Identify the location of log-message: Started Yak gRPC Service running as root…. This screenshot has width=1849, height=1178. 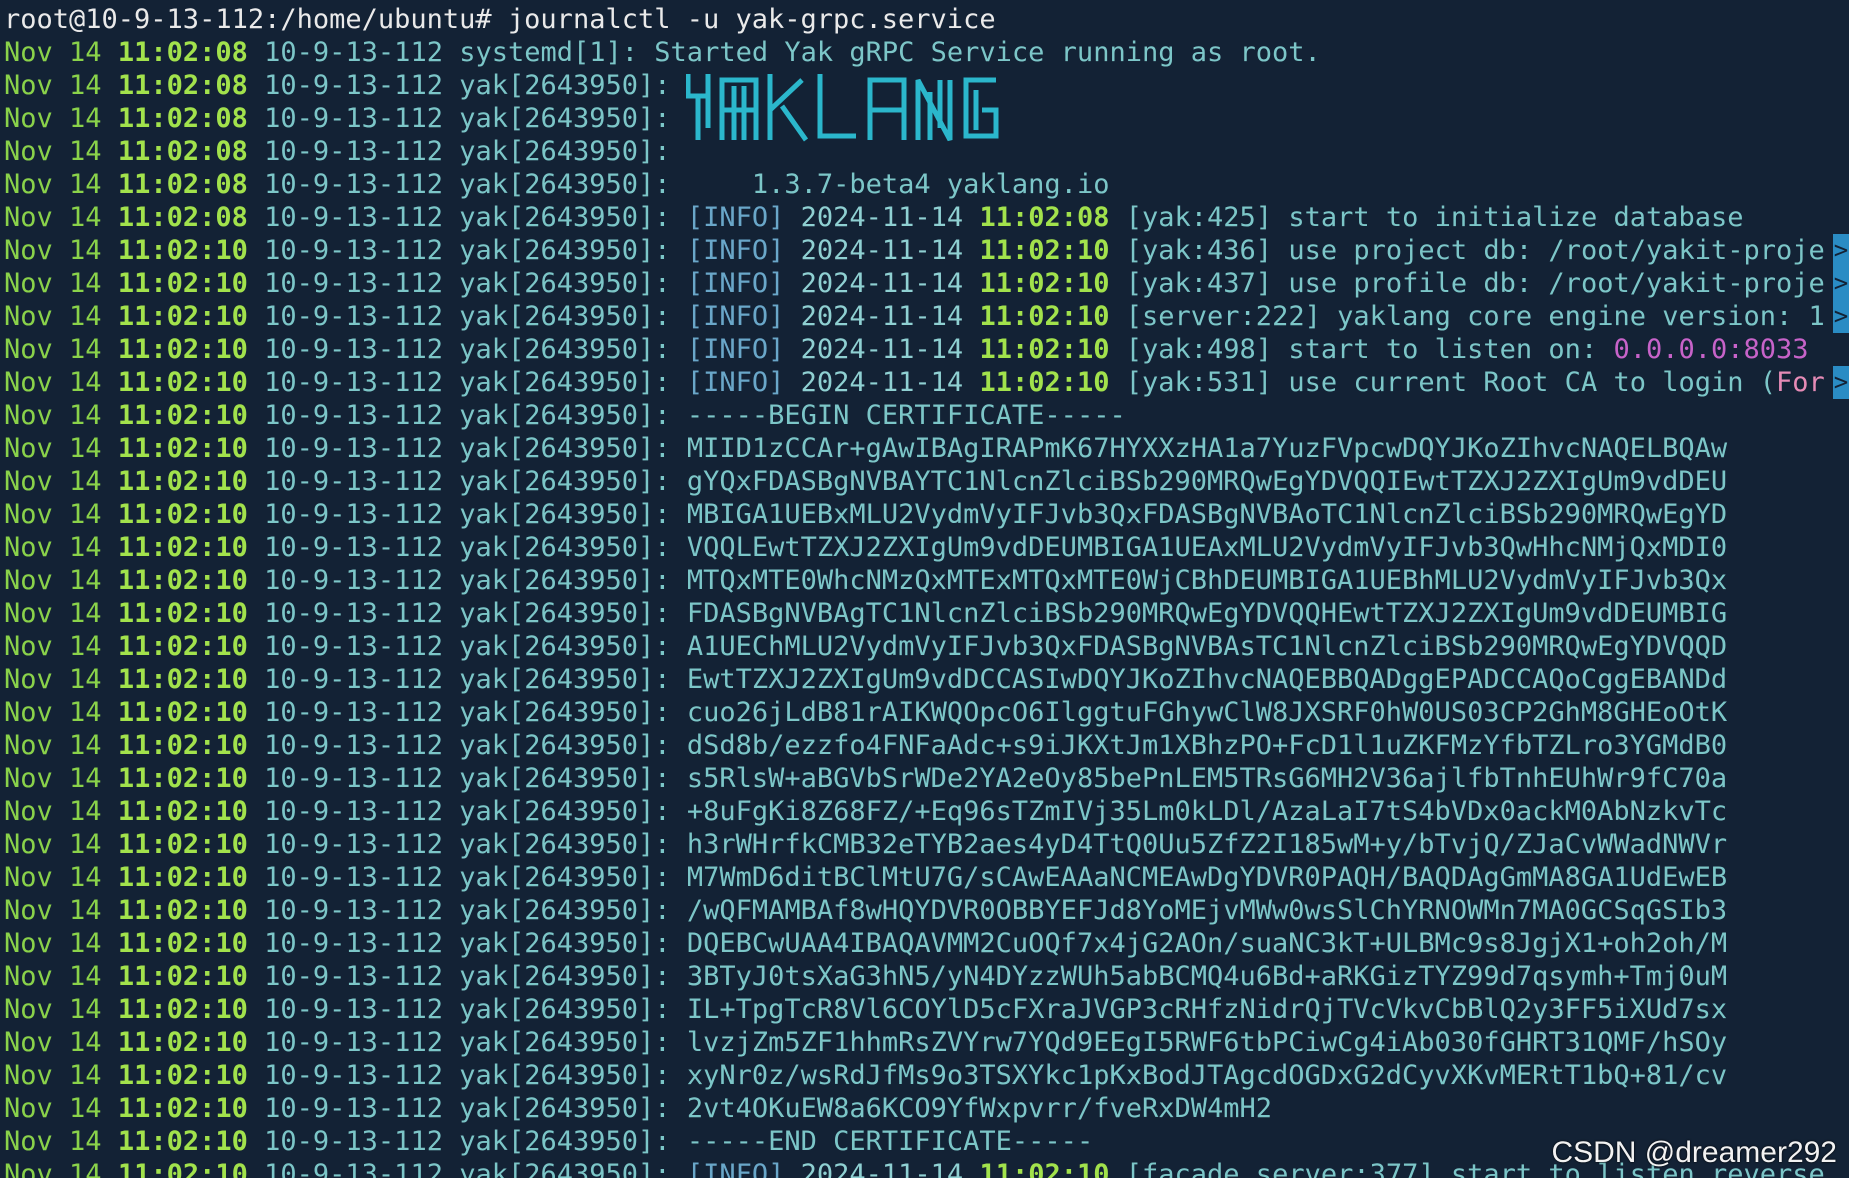
(987, 52).